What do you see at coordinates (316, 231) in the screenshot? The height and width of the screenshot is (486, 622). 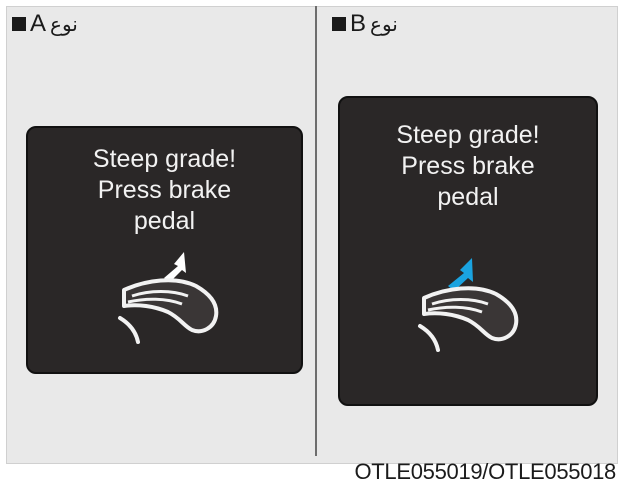 I see `panel-divider` at bounding box center [316, 231].